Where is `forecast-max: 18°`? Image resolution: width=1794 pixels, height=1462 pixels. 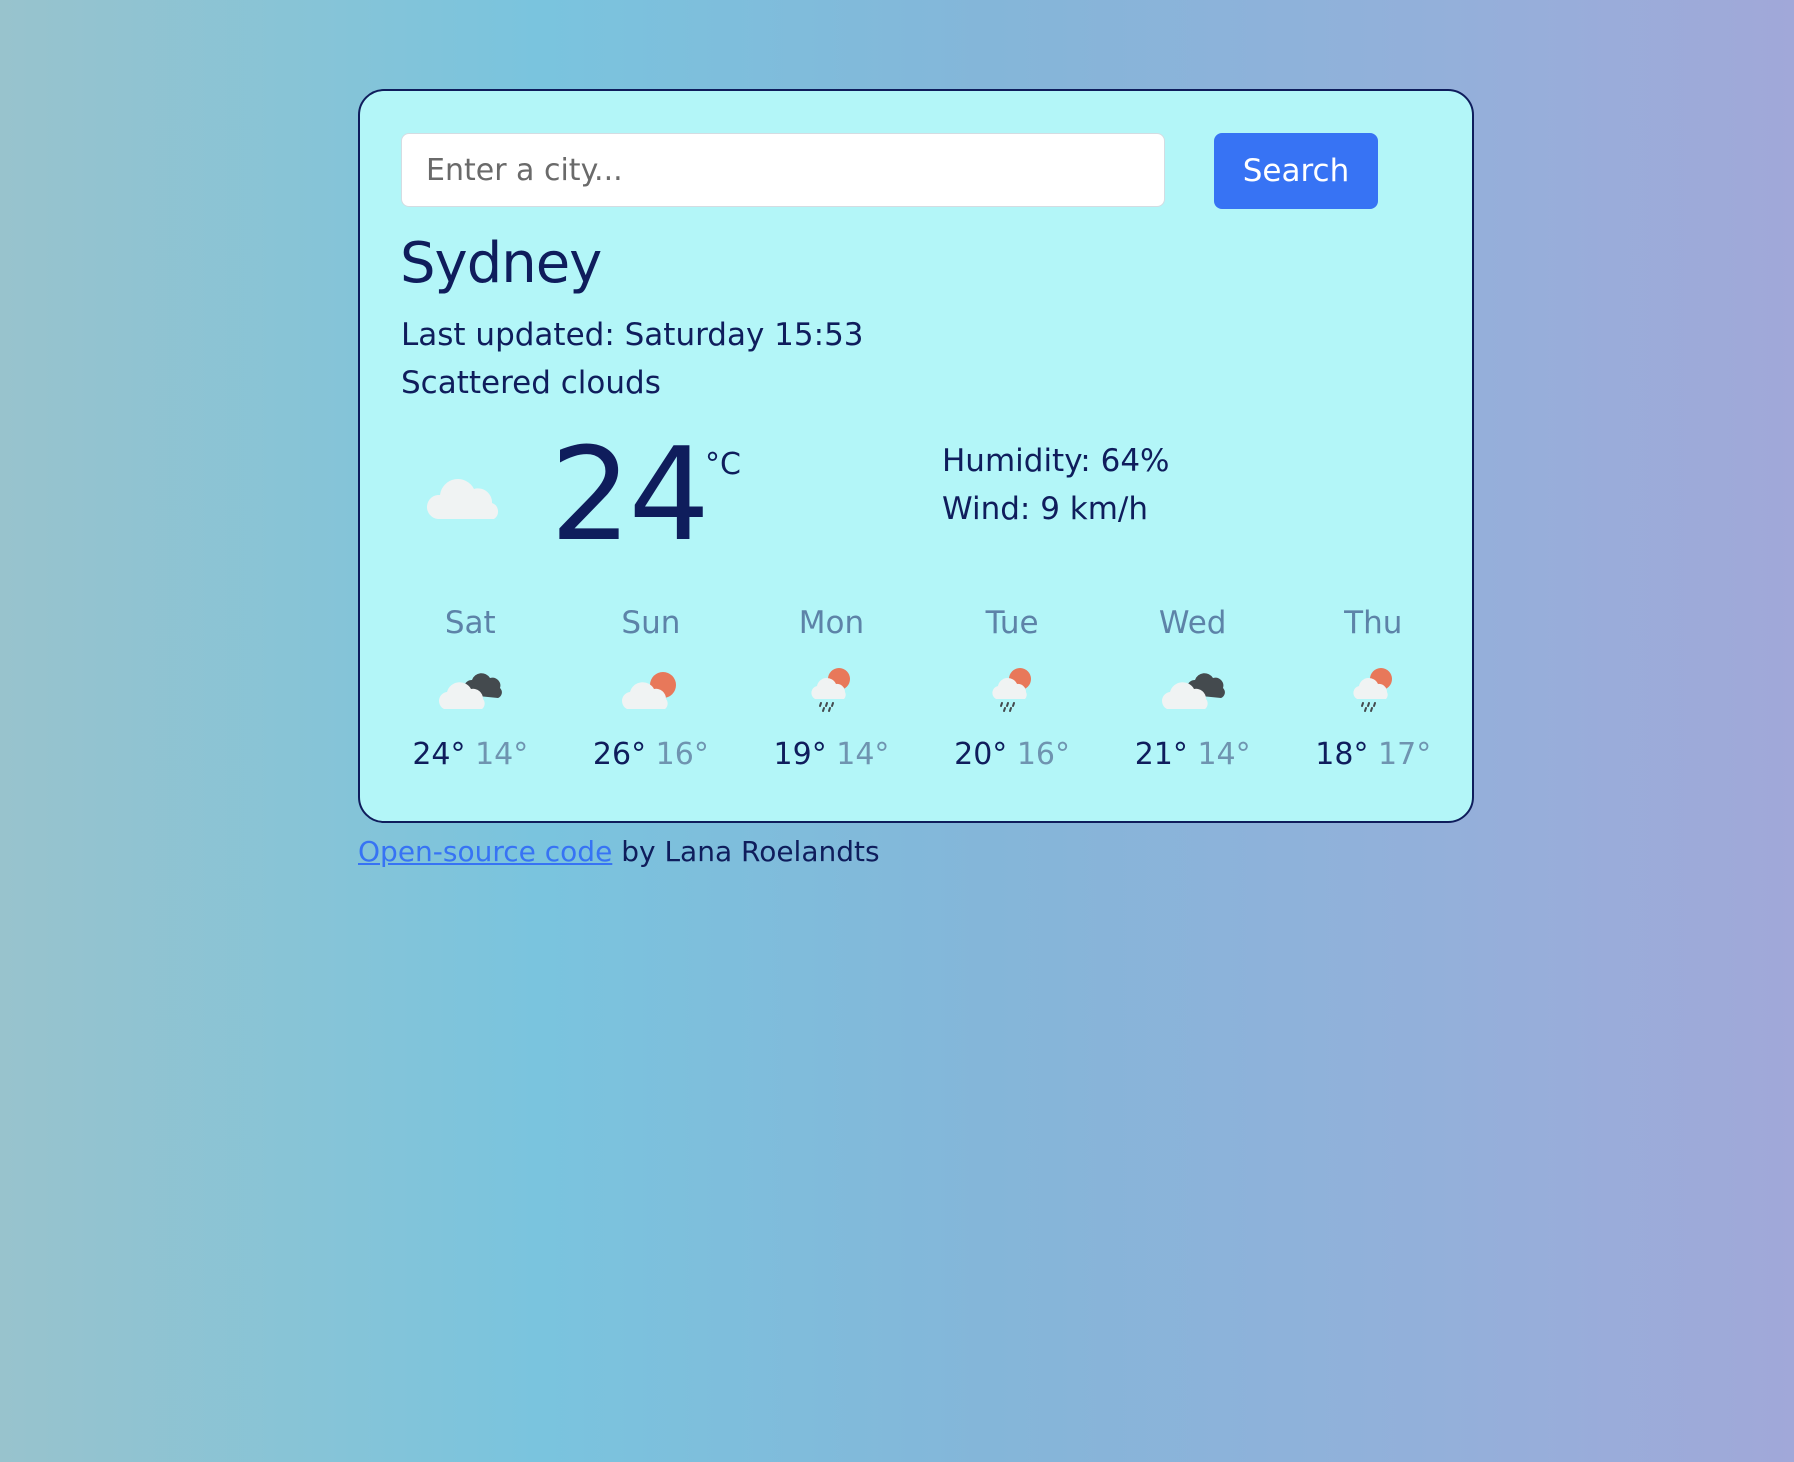
forecast-max: 18° is located at coordinates (1342, 754).